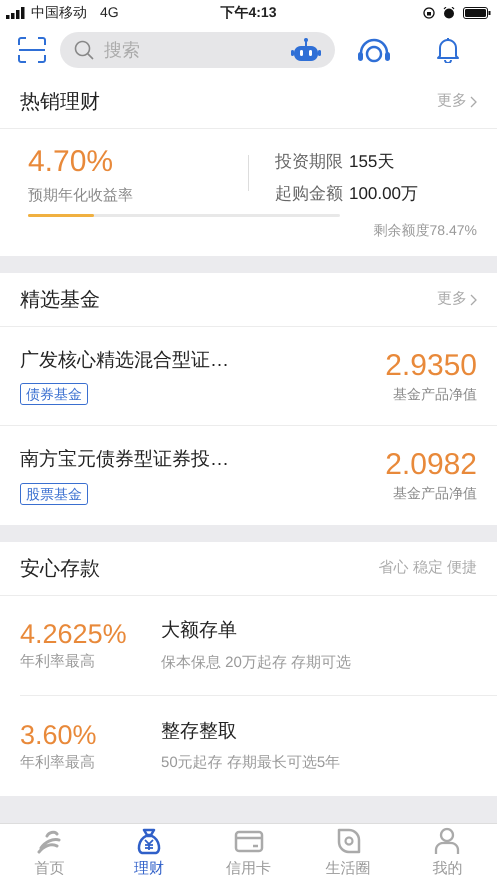 The height and width of the screenshot is (883, 497). Describe the element at coordinates (109, 12) in the screenshot. I see `network-type: 4G` at that location.